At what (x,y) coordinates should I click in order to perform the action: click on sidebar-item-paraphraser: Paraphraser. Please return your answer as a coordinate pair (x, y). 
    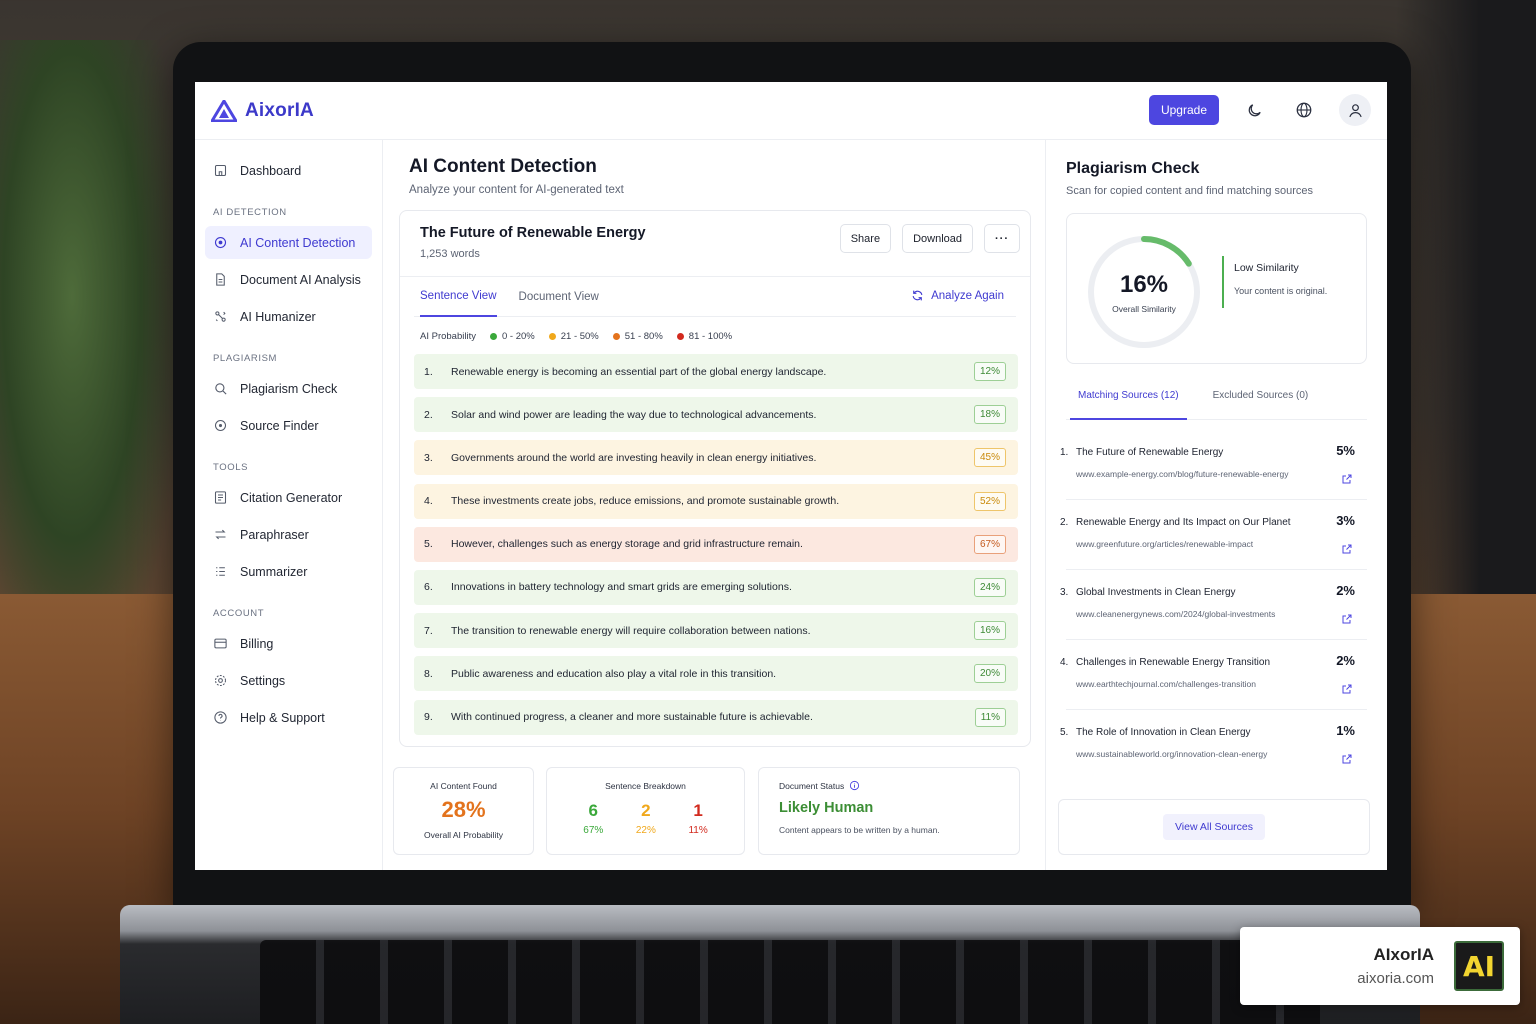
    Looking at the image, I should click on (288, 534).